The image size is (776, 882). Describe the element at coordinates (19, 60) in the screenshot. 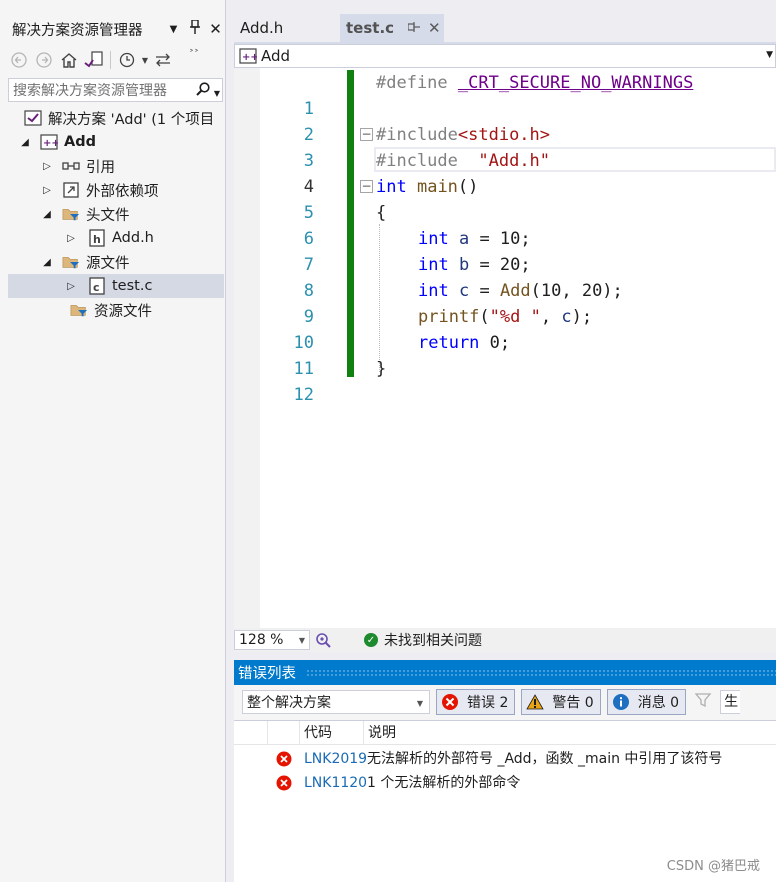

I see `back-icon` at that location.